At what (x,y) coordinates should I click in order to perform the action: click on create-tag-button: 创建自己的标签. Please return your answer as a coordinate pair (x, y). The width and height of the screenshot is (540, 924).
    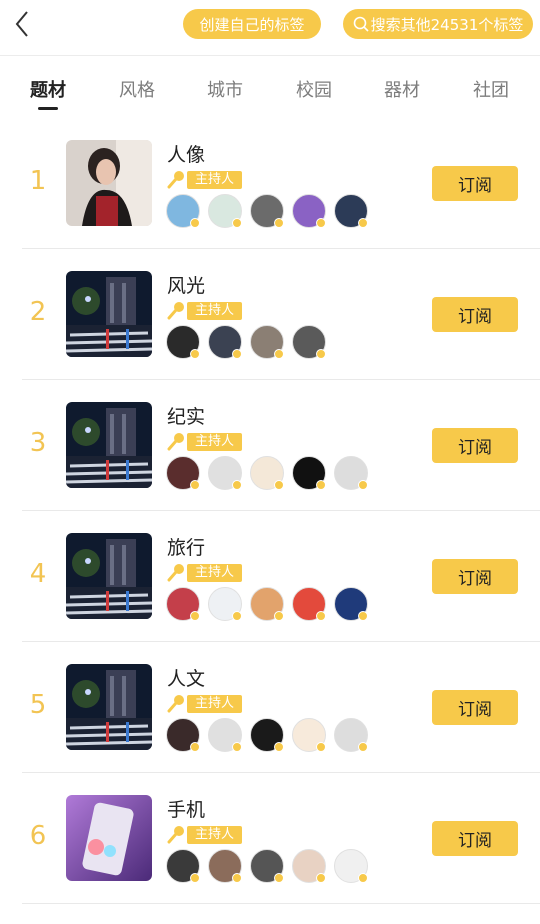
    Looking at the image, I should click on (252, 24).